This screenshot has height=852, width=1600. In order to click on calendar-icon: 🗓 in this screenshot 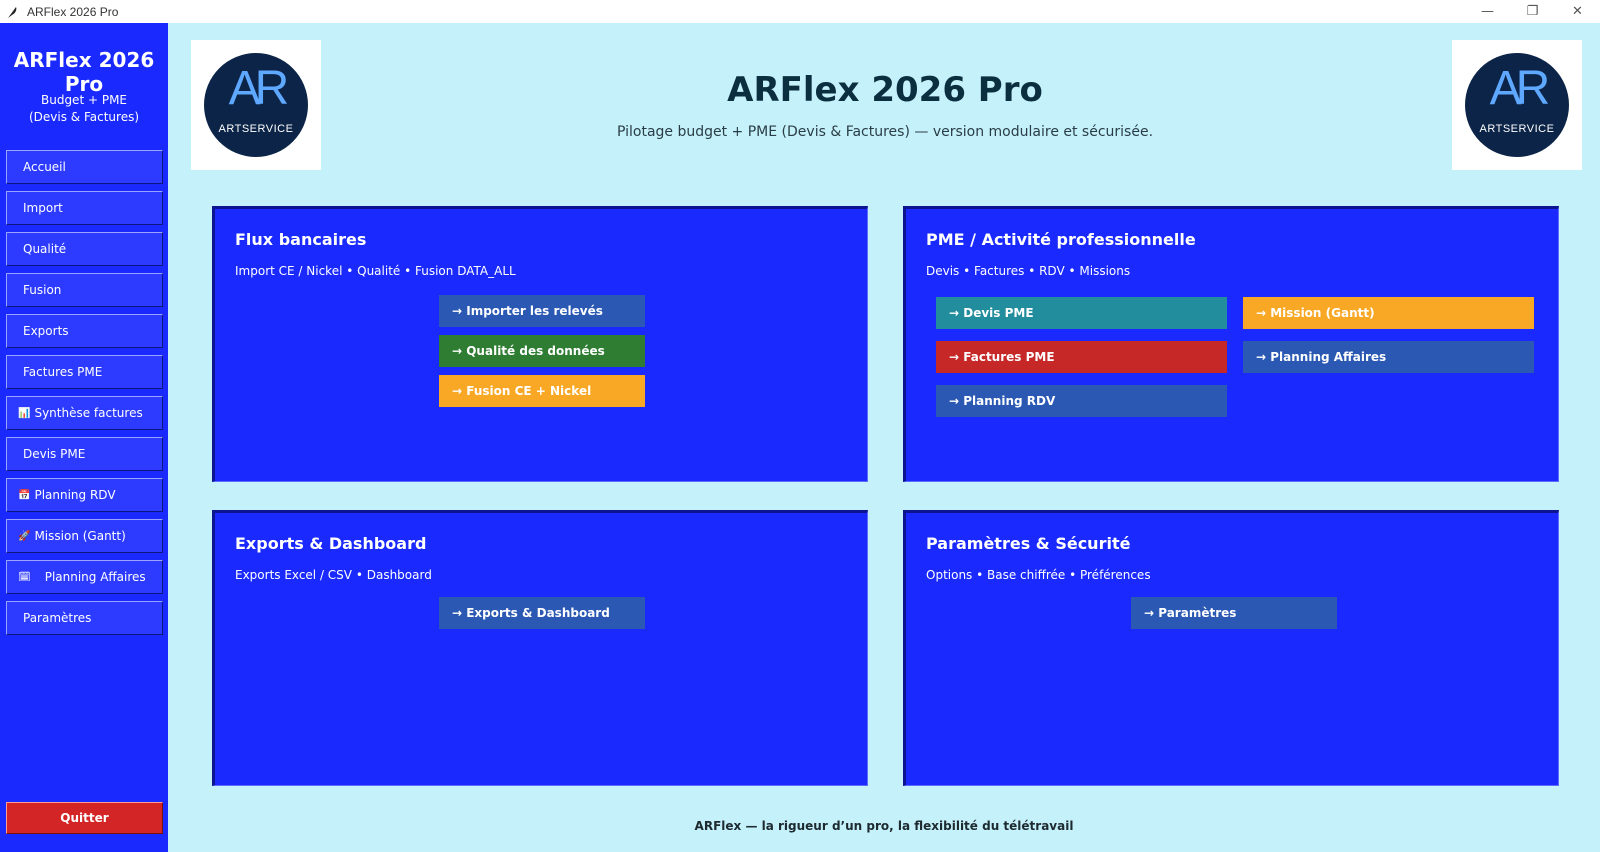, I will do `click(24, 577)`.